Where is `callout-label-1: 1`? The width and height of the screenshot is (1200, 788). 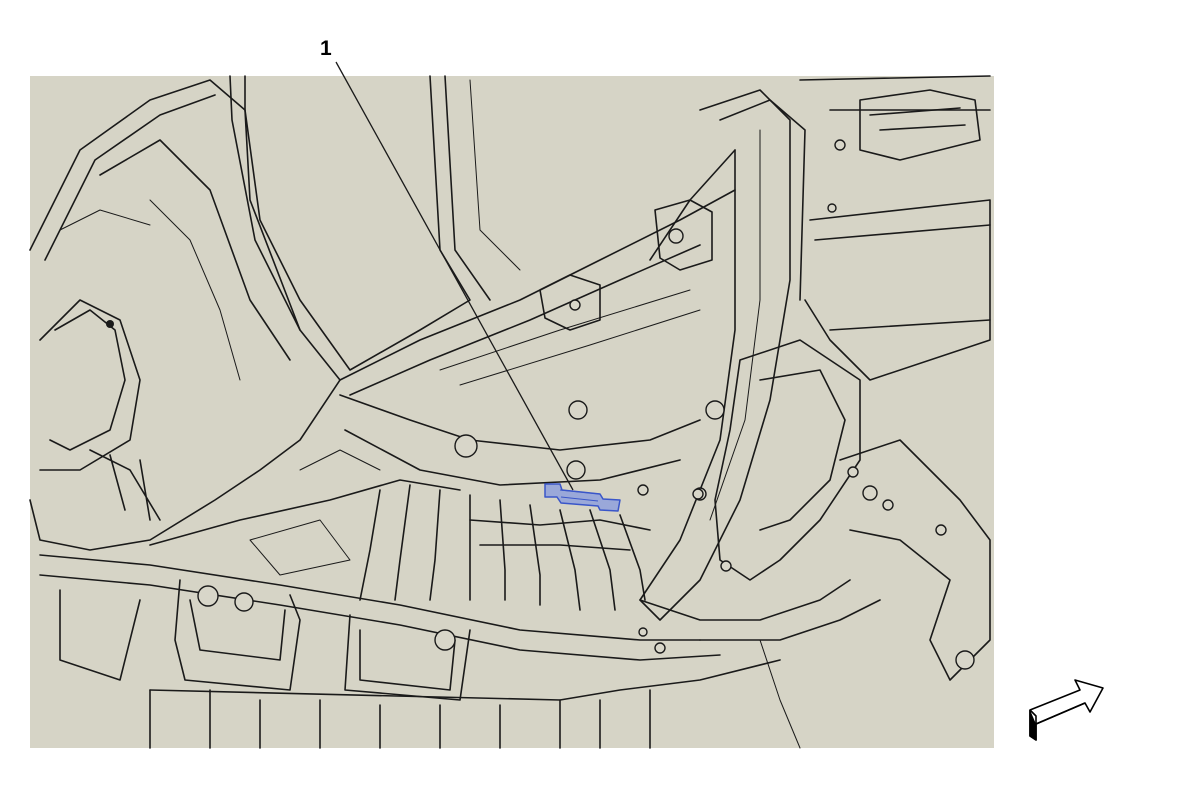
callout-label-1: 1 is located at coordinates (326, 48).